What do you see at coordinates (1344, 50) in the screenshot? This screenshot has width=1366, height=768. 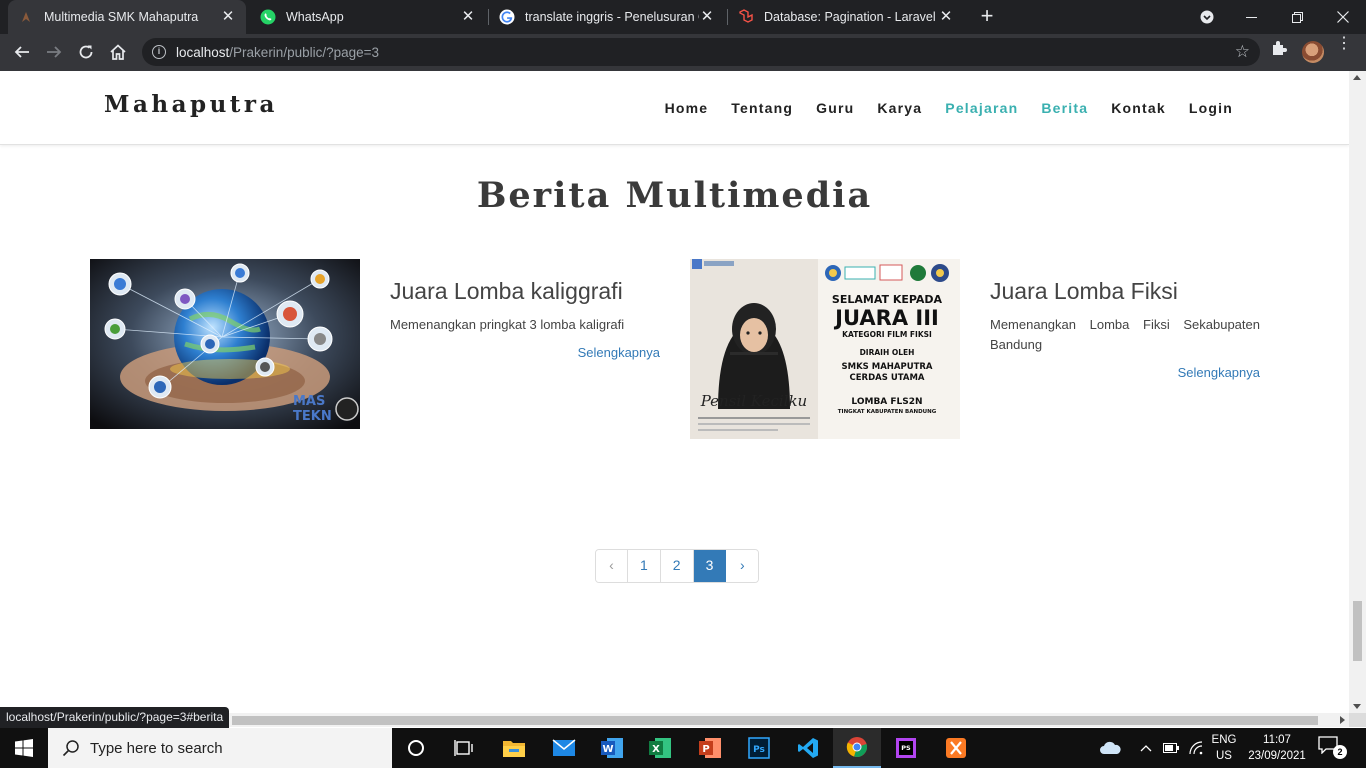 I see `browser-menu-icon: ⋮` at bounding box center [1344, 50].